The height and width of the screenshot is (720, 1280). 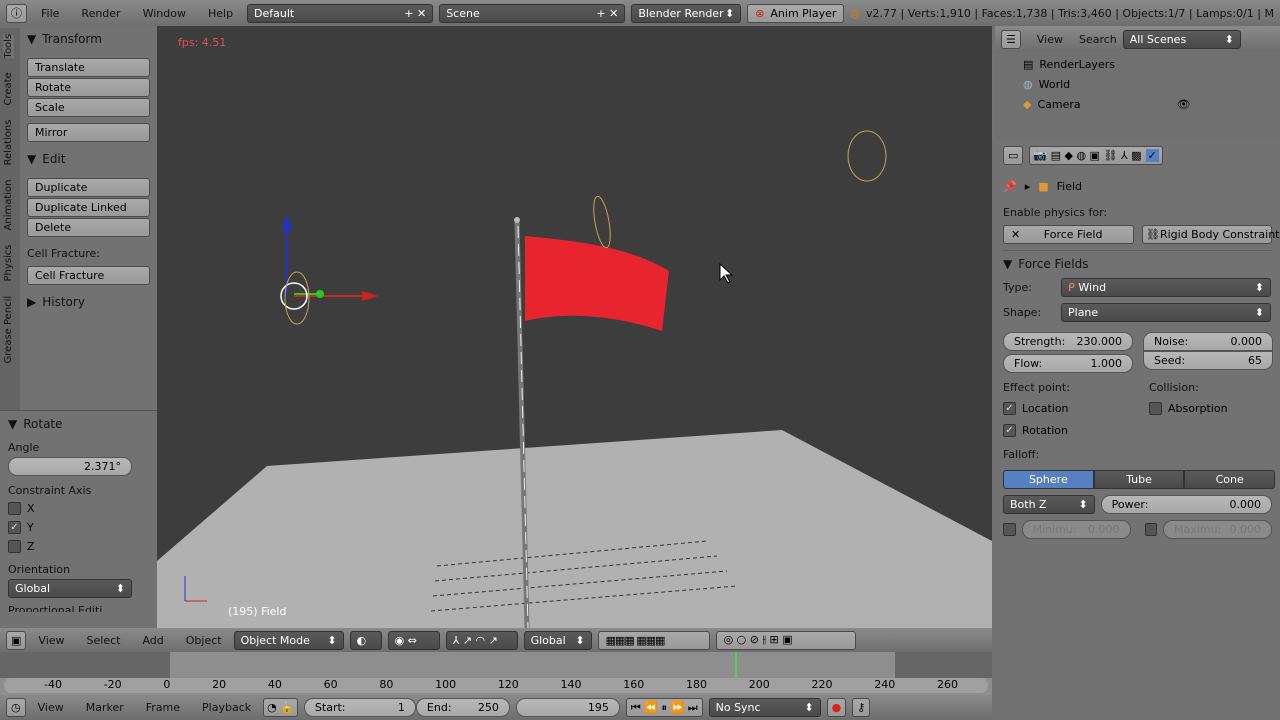 I want to click on pivot-select: ◉ ⇔, so click(x=413, y=640).